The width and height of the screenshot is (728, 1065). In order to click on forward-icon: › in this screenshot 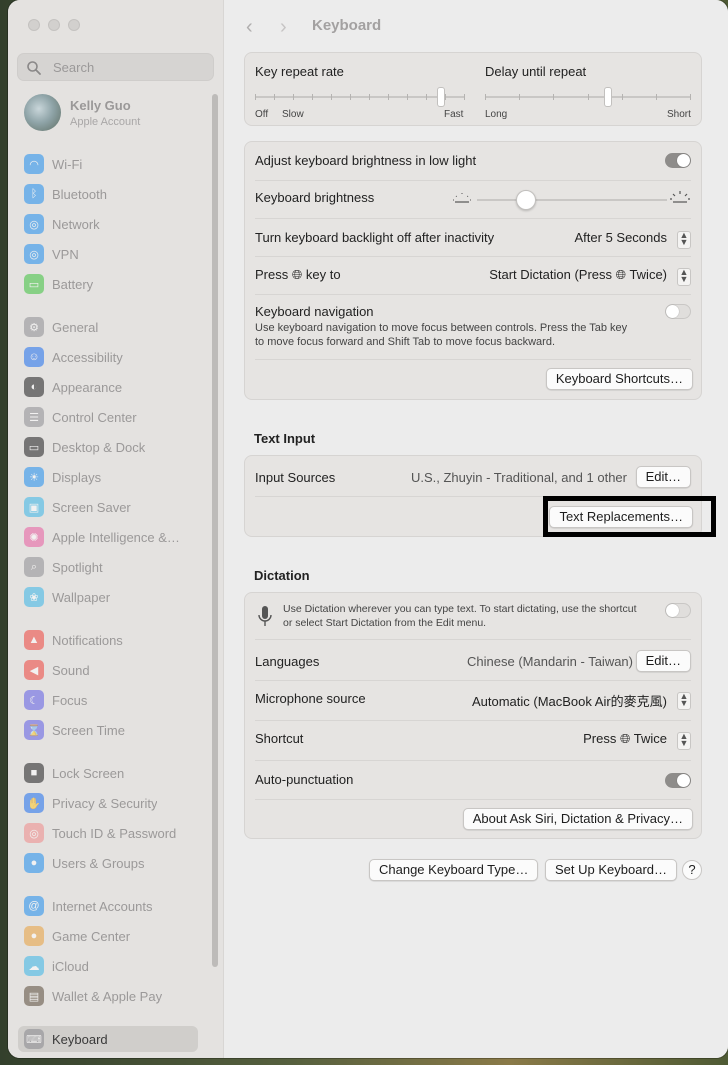, I will do `click(283, 27)`.